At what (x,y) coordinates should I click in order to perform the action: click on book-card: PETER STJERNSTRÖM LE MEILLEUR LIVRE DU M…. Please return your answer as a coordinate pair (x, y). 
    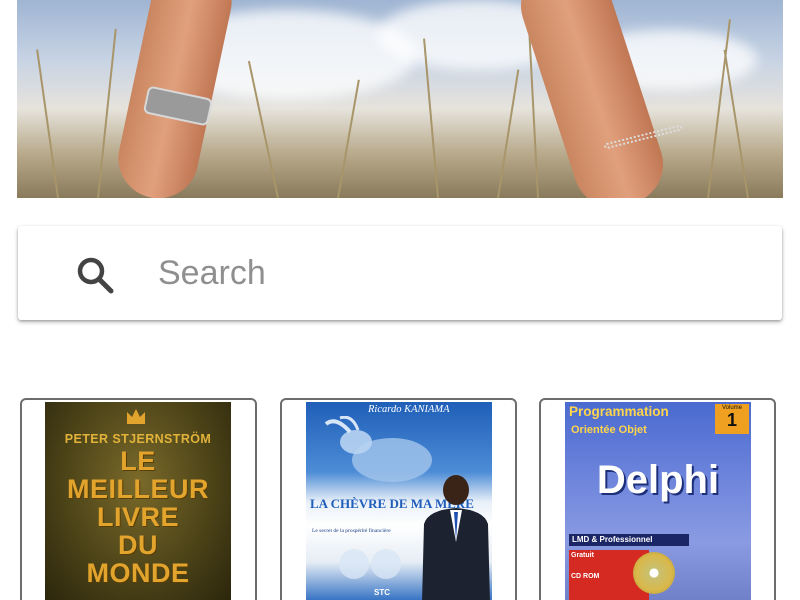
    Looking at the image, I should click on (138, 499).